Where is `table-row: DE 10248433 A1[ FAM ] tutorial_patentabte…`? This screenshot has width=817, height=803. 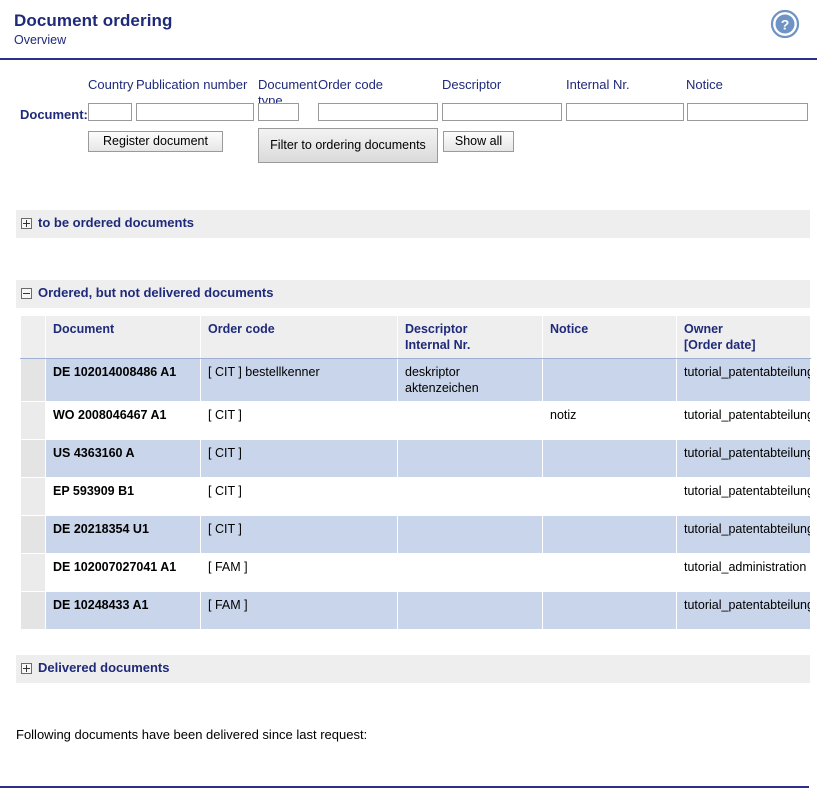
table-row: DE 10248433 A1[ FAM ] tutorial_patentabte… is located at coordinates (415, 610).